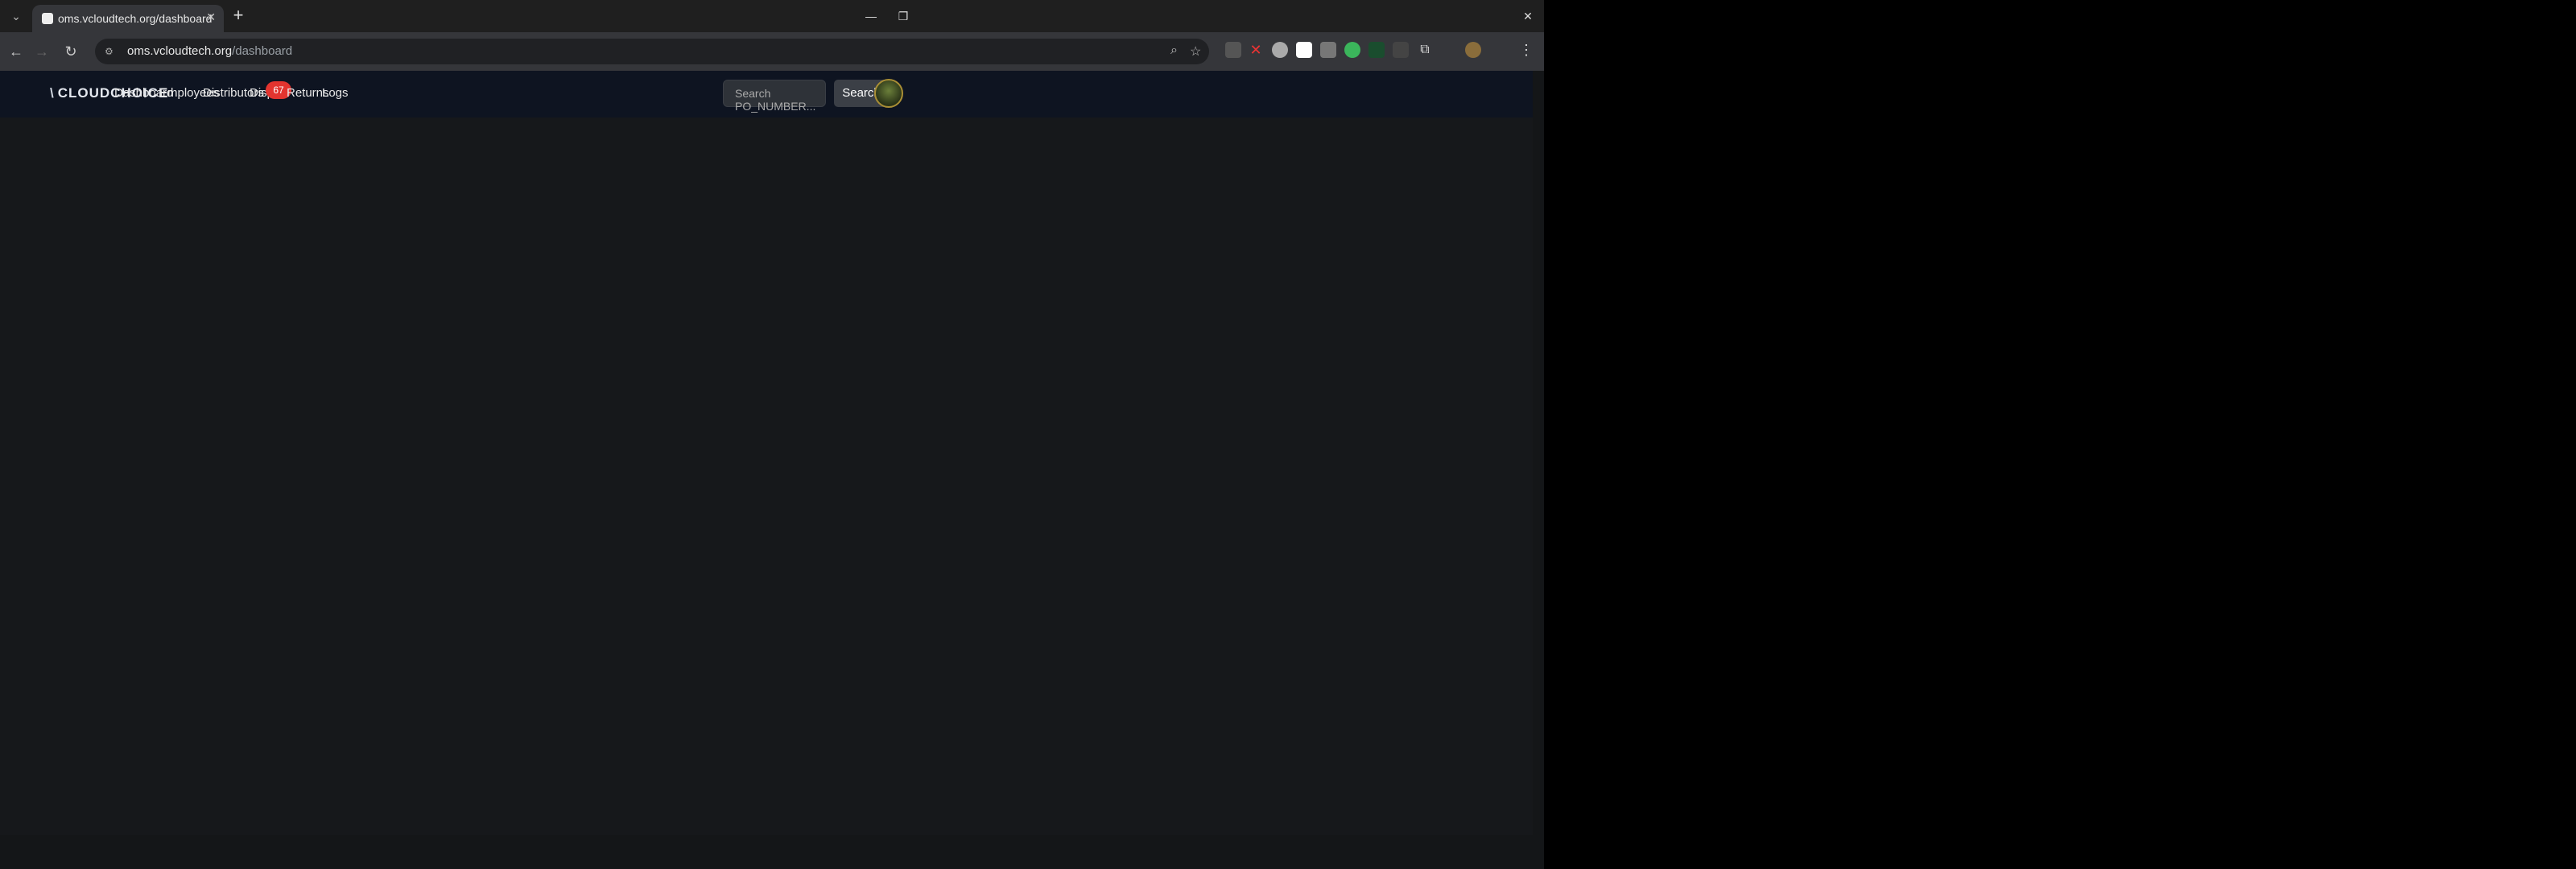 The width and height of the screenshot is (2576, 869). Describe the element at coordinates (1352, 50) in the screenshot. I see `extension-shield-icon` at that location.